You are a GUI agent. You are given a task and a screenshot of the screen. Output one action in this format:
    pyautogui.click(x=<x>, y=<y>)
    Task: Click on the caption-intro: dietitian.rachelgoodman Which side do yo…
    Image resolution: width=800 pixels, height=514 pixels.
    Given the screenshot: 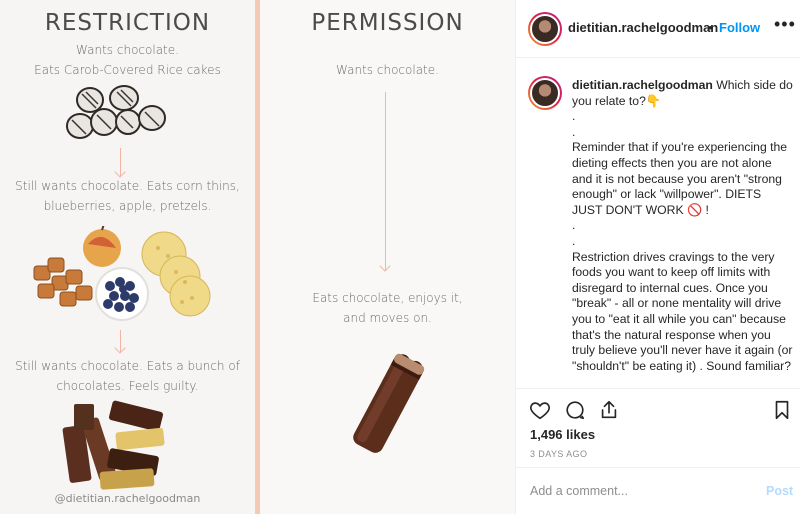 What is the action you would take?
    pyautogui.click(x=683, y=93)
    